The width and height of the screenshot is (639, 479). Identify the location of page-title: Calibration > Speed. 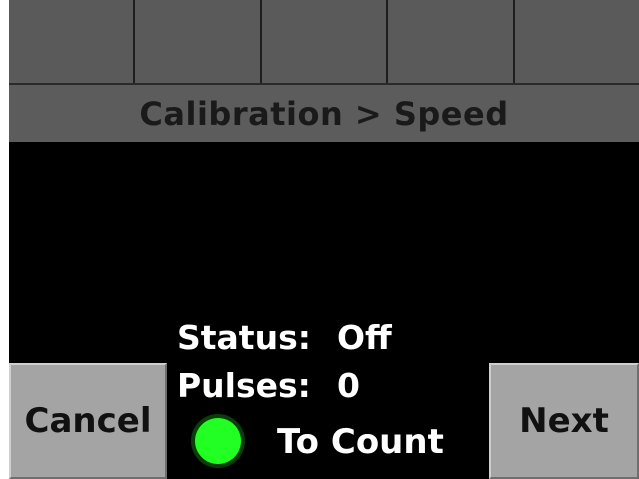
(324, 113).